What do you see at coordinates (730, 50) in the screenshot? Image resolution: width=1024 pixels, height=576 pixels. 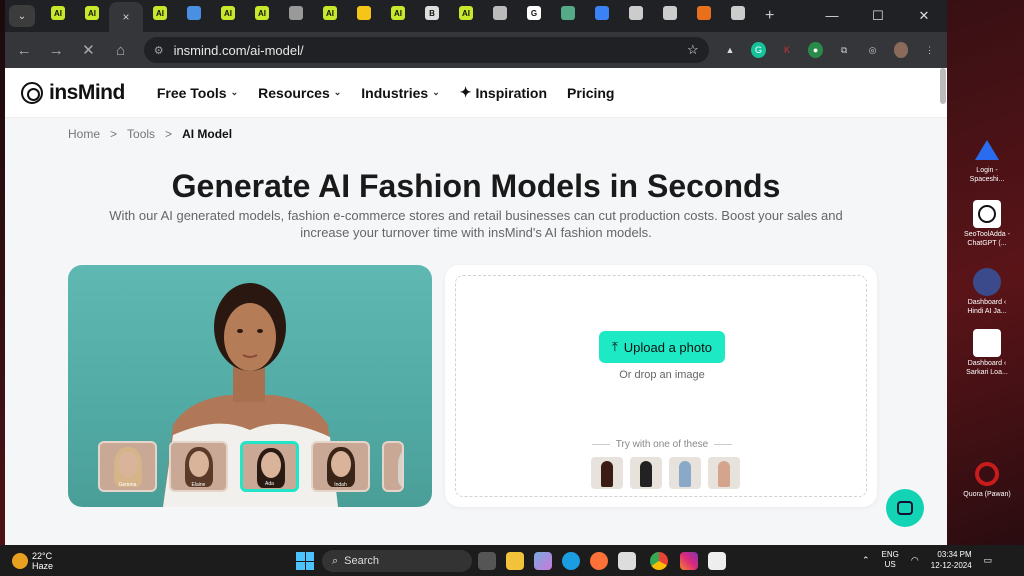 I see `extension-mountain-icon: ▲` at bounding box center [730, 50].